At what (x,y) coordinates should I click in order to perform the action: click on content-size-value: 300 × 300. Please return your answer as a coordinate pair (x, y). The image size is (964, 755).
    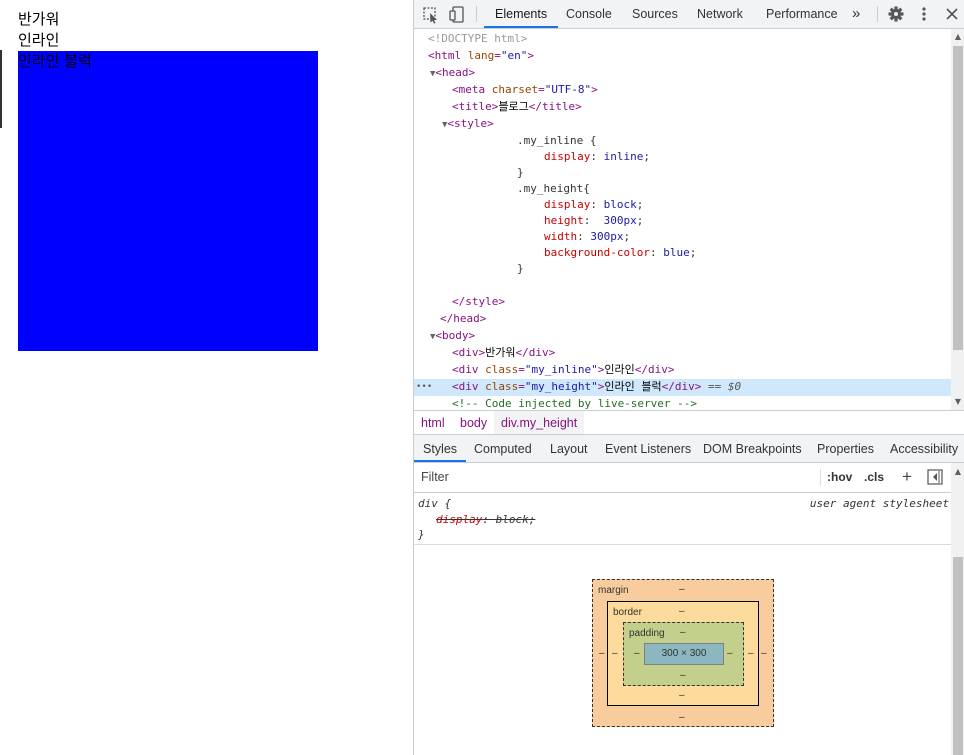
    Looking at the image, I should click on (684, 653).